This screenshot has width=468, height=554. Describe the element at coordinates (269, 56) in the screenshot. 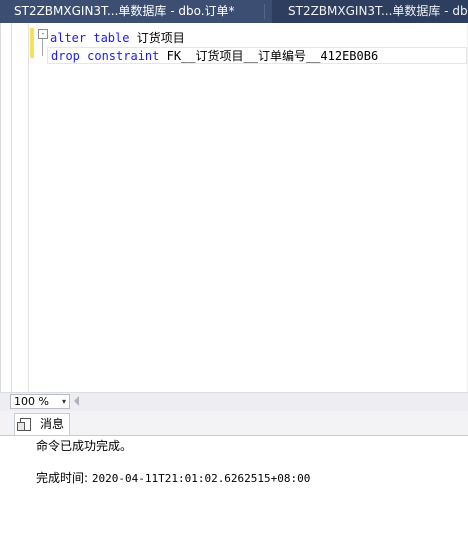

I see `code-text: FK__订货项目__订单编号__412EB0B6` at that location.